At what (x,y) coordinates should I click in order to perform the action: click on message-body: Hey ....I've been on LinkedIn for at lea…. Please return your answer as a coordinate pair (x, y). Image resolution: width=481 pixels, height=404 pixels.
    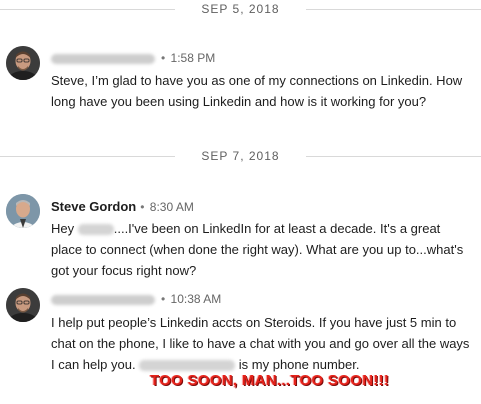
    Looking at the image, I should click on (261, 249).